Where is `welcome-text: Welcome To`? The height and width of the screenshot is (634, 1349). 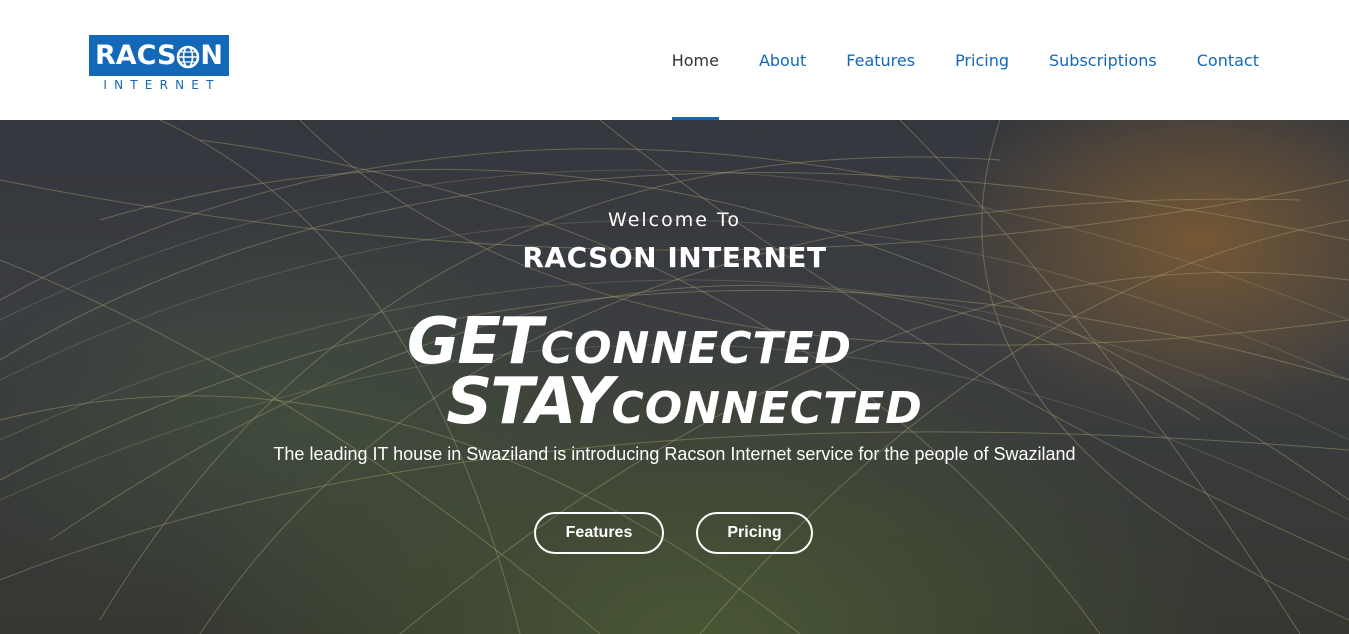
welcome-text: Welcome To is located at coordinates (674, 220).